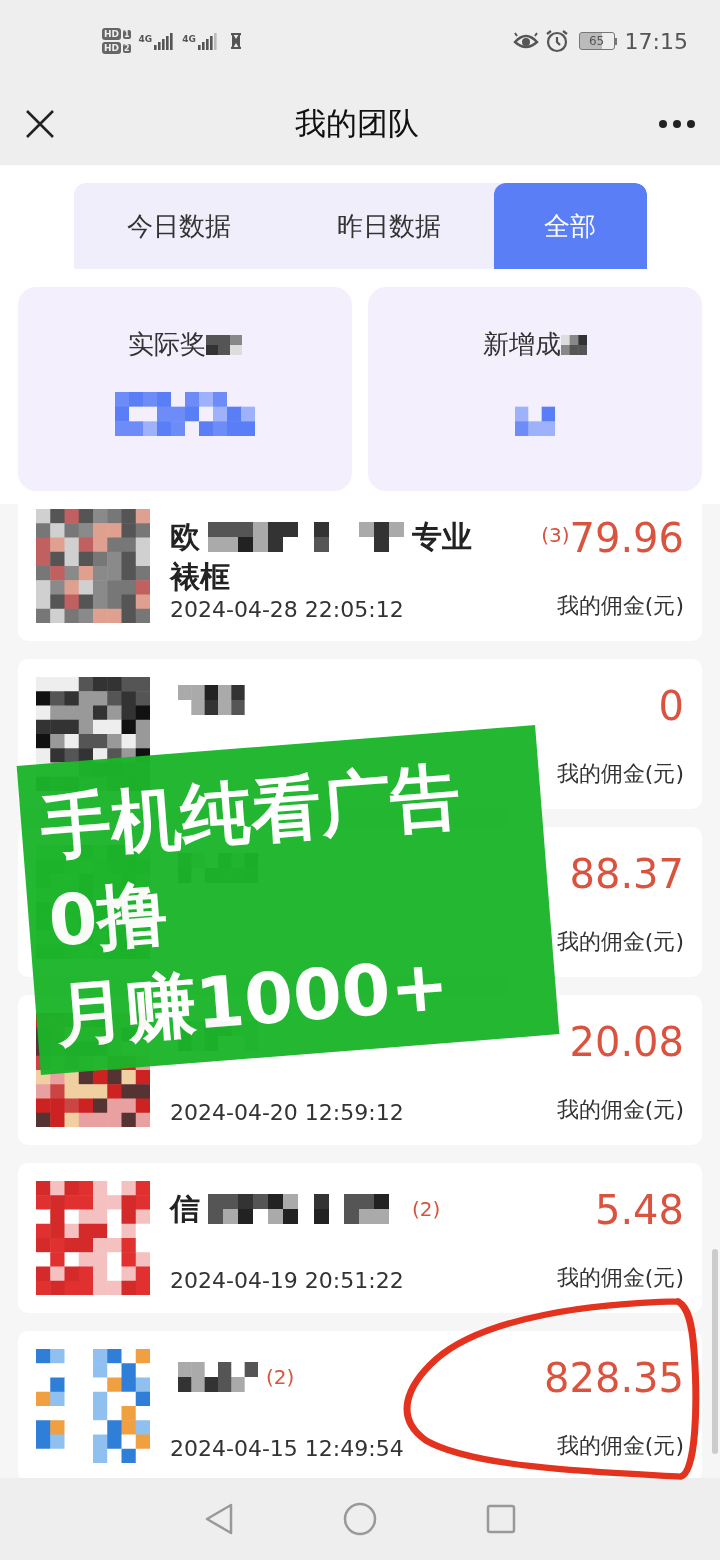 The height and width of the screenshot is (1560, 720). I want to click on tab: 全部, so click(570, 226).